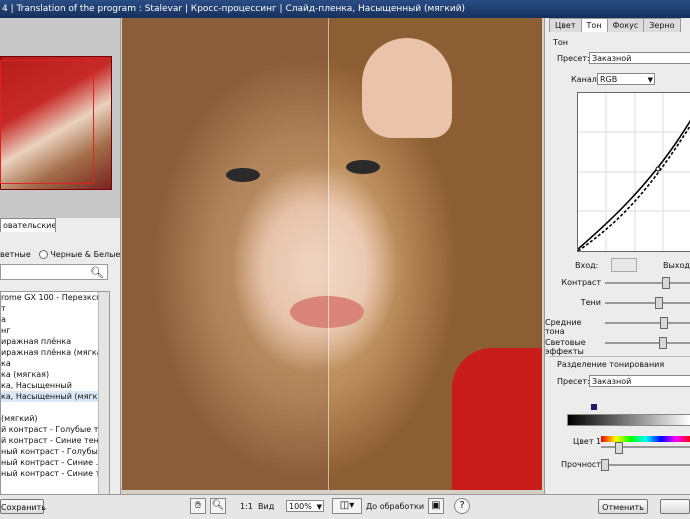  I want to click on color1-label: Цвет 1, so click(587, 441).